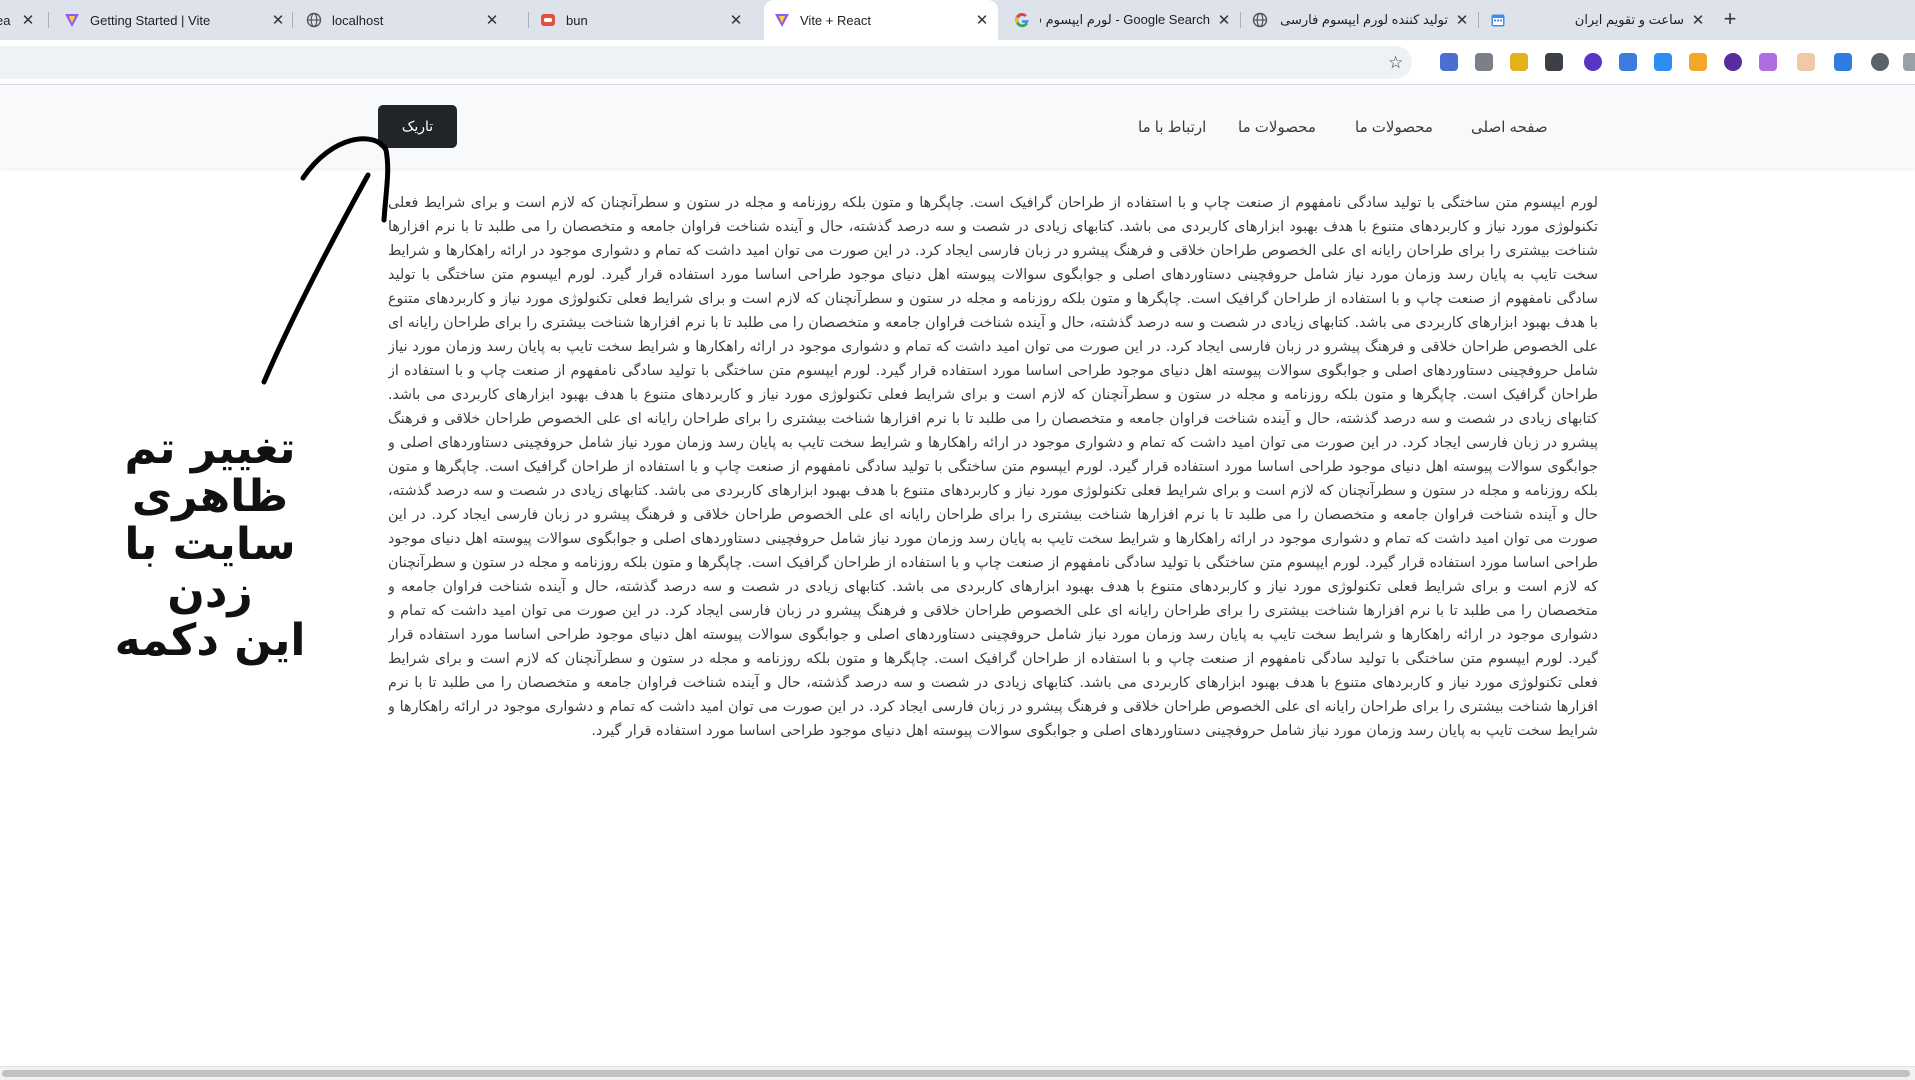 The width and height of the screenshot is (1915, 1080). I want to click on browser-tab: Google Search - لورم ایپسوم فارسی ✕, so click(1122, 20).